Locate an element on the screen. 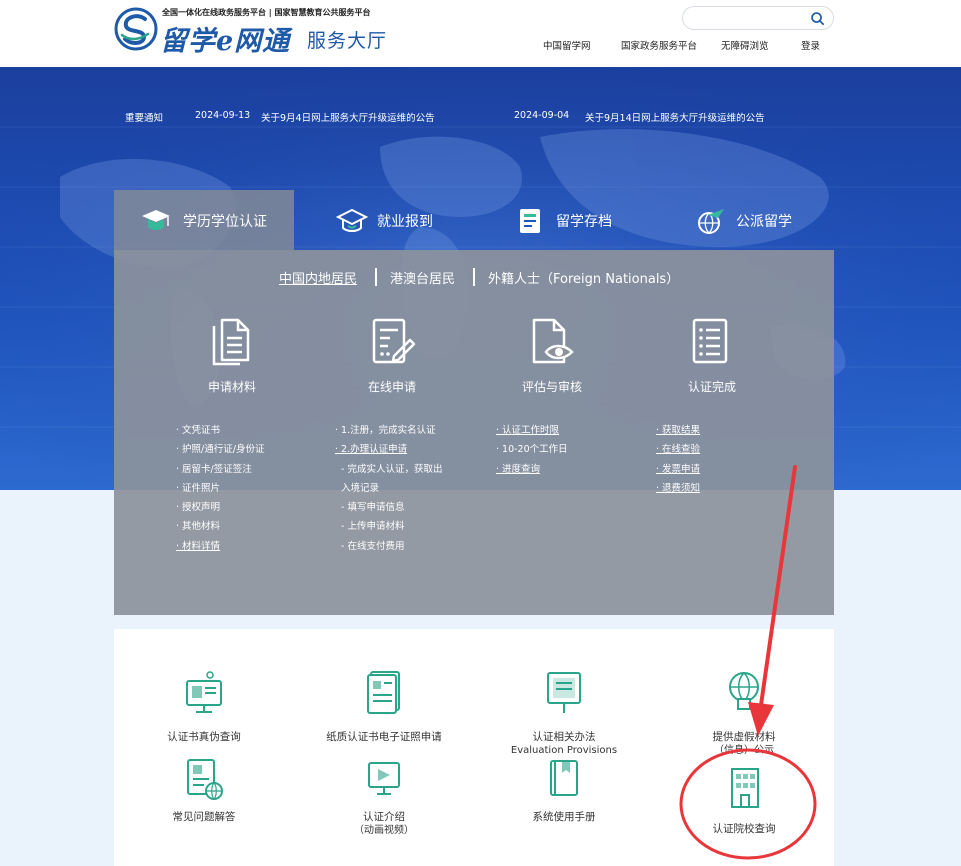  service-verification-intro-video: 认证介绍 （动画视频） is located at coordinates (384, 797).